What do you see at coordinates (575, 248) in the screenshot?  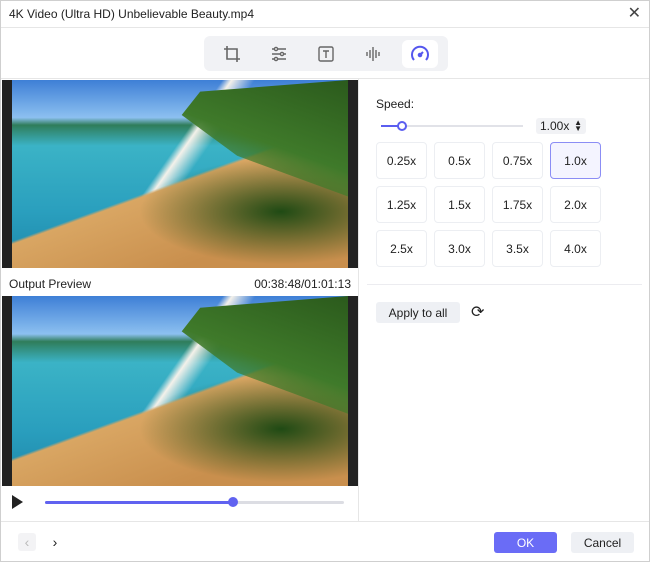 I see `speed-option: 4.0x` at bounding box center [575, 248].